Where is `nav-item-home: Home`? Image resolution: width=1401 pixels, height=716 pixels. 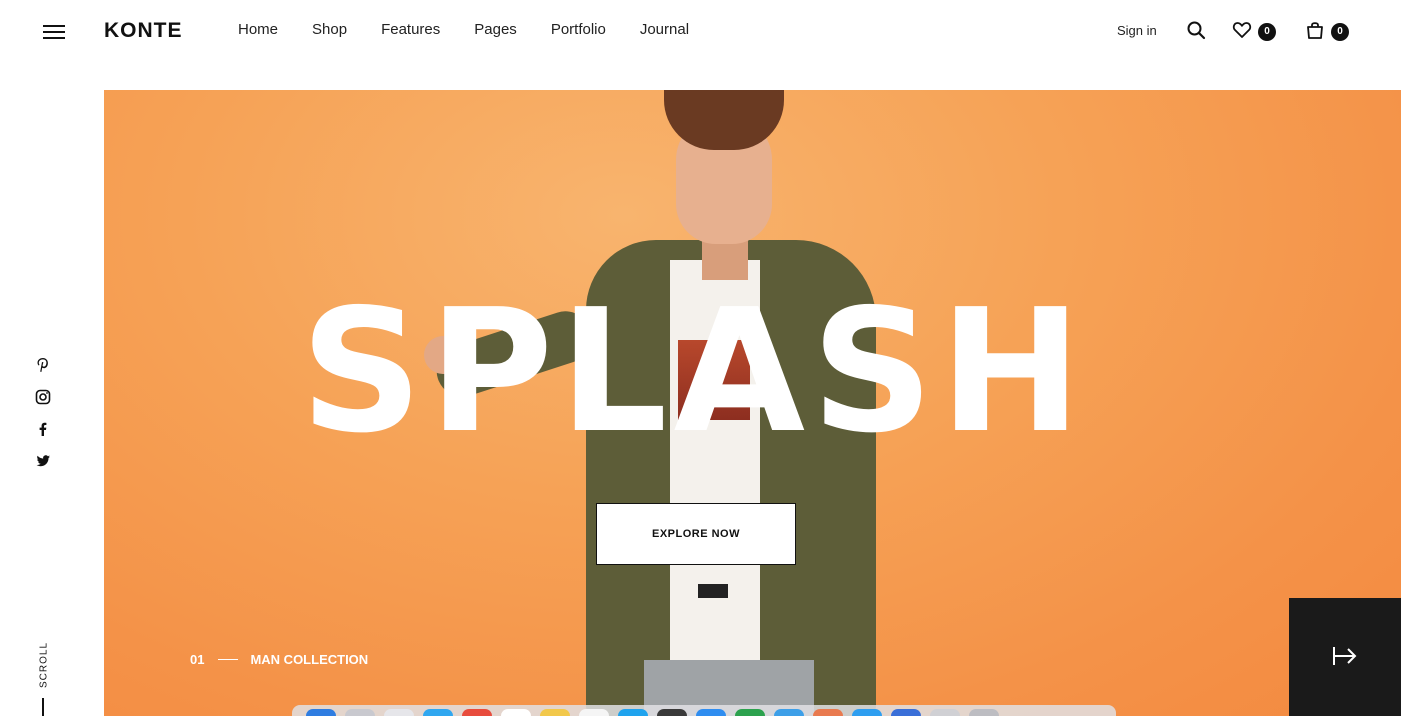 nav-item-home: Home is located at coordinates (258, 30).